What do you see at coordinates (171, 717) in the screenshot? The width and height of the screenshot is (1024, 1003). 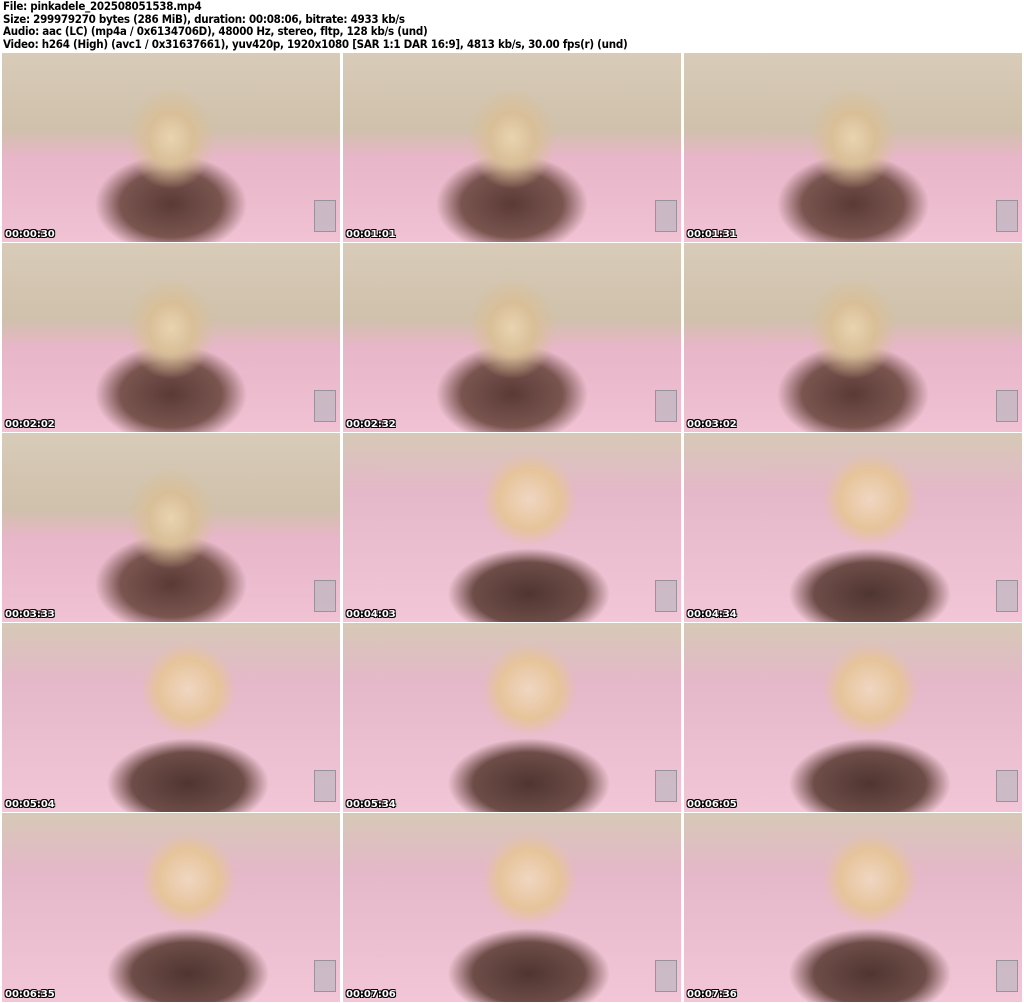 I see `video-thumbnail: 00:05:04` at bounding box center [171, 717].